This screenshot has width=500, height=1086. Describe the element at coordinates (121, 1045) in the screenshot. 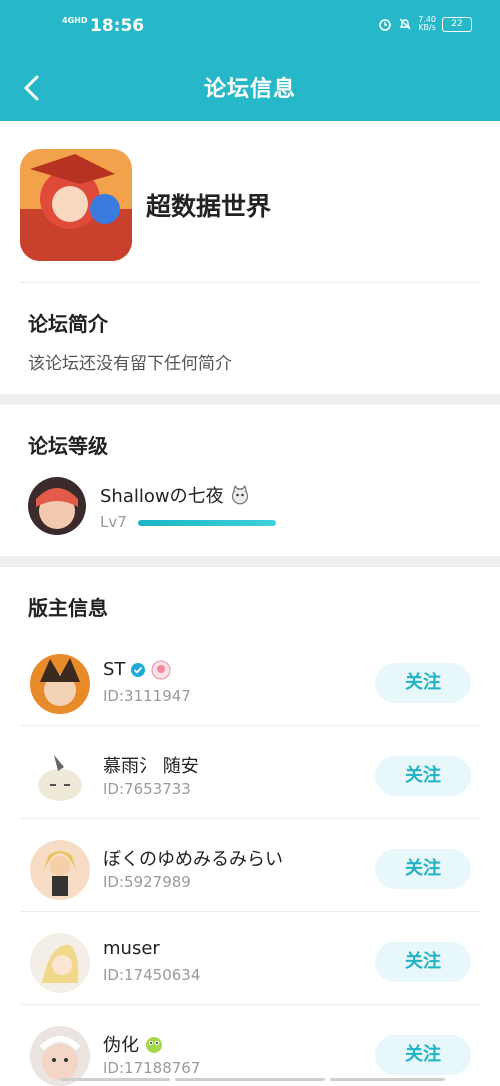

I see `moderator-name-text: 伪化` at that location.